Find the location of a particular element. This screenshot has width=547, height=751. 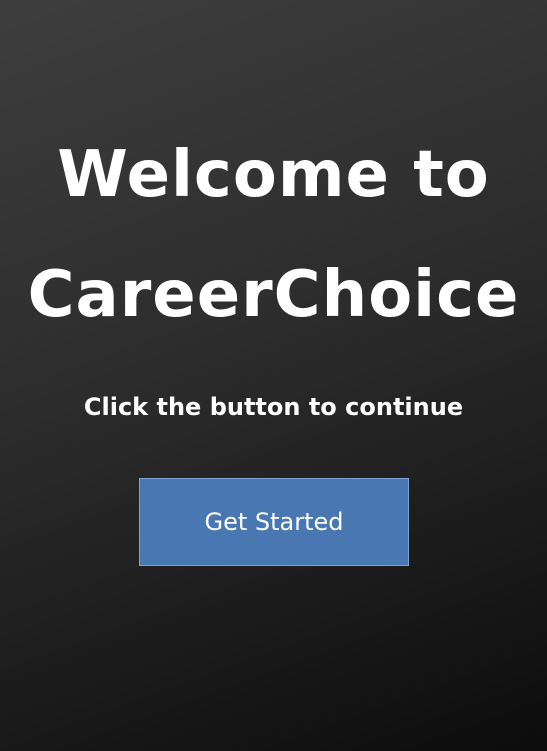

get-started-button: Get Started is located at coordinates (274, 522).